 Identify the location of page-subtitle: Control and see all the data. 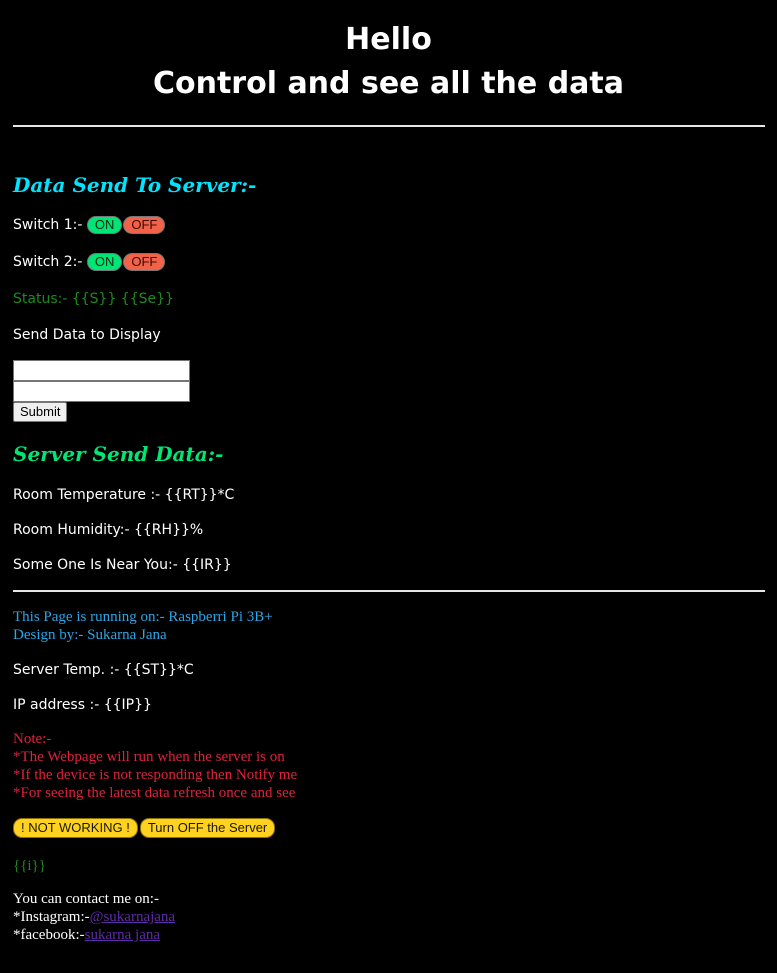
(388, 83).